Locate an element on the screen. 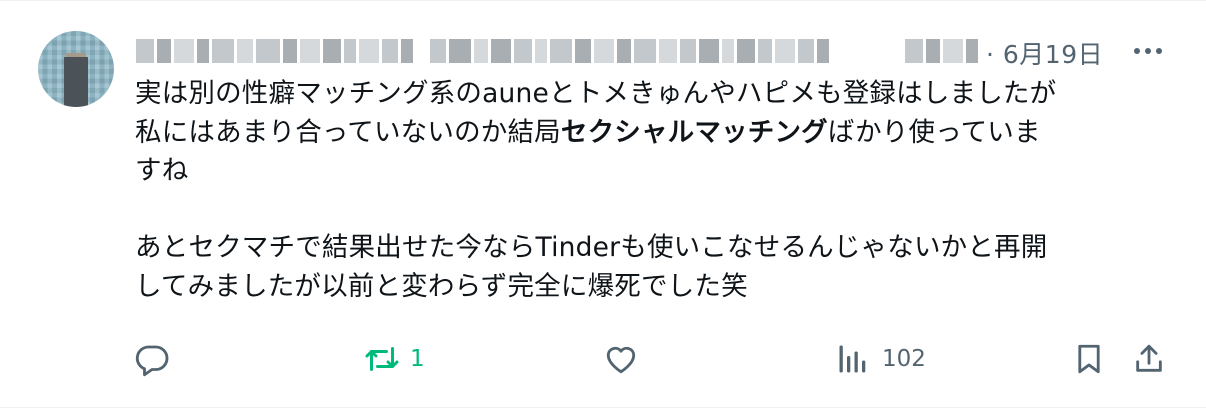  share-icon is located at coordinates (1149, 358).